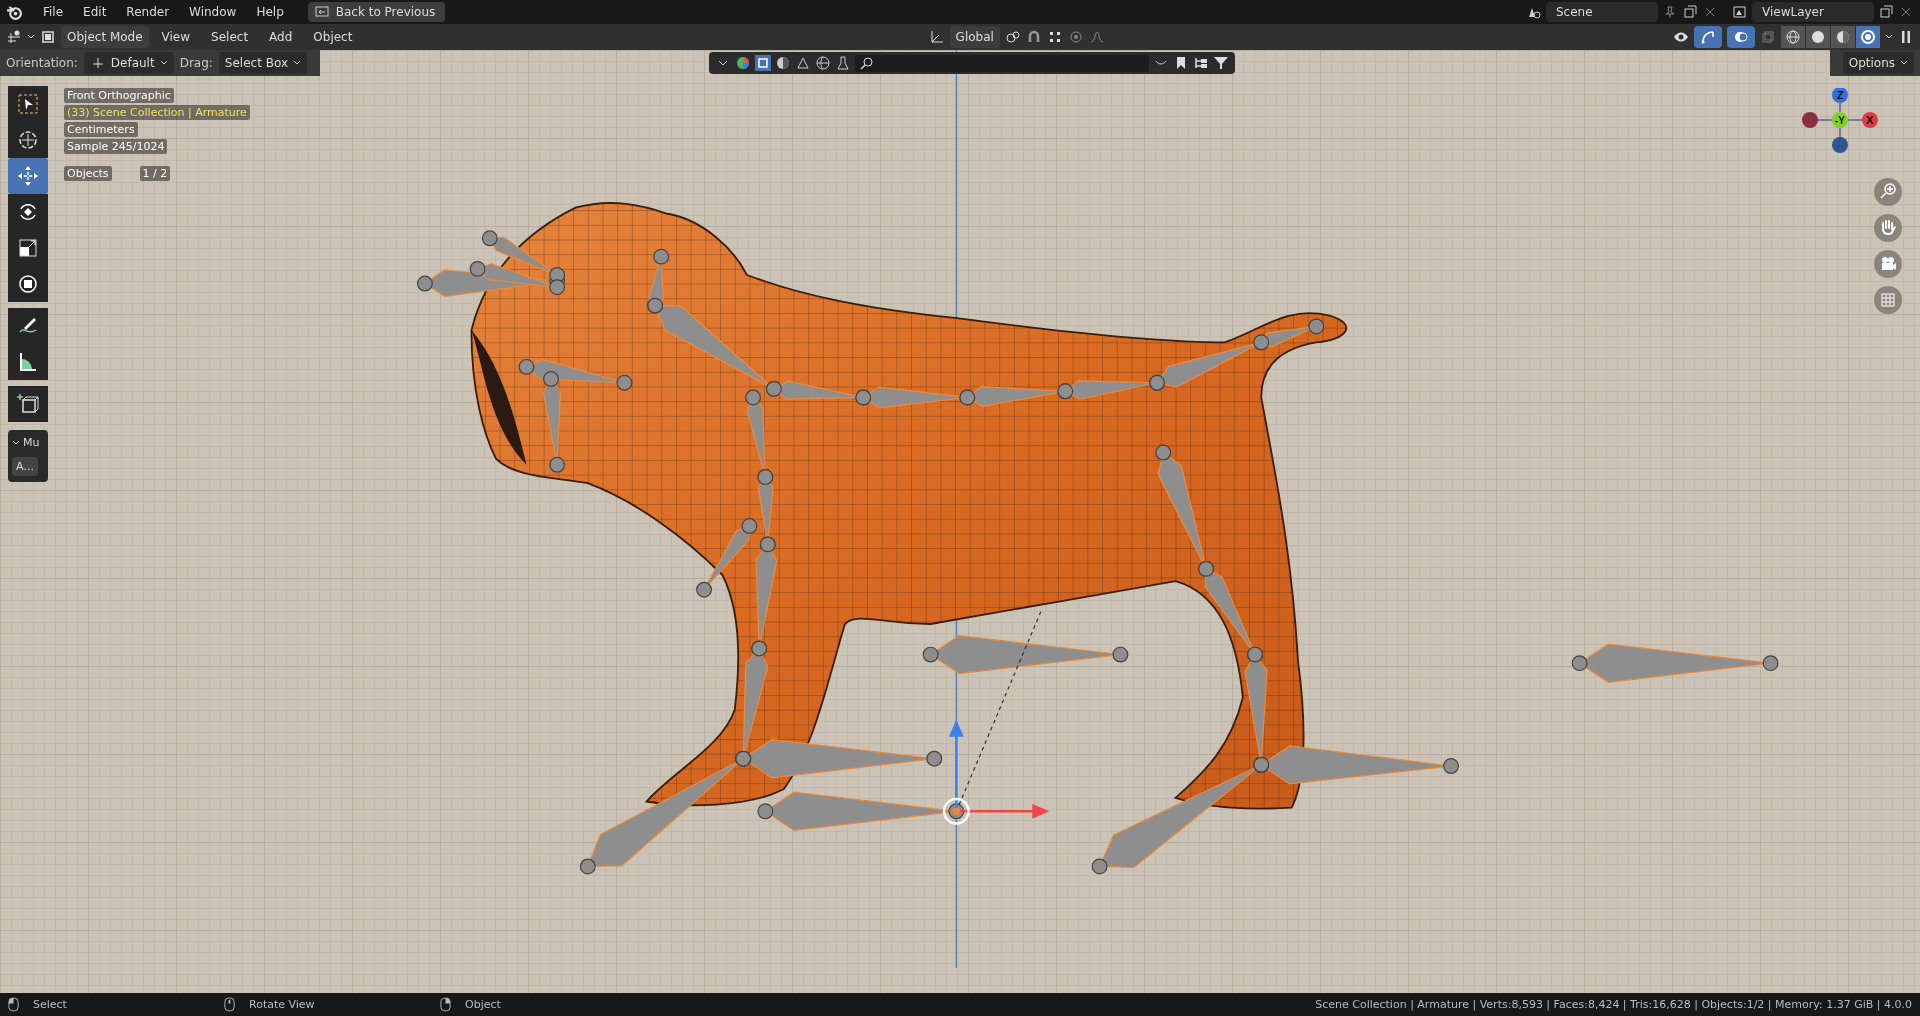 Image resolution: width=1920 pixels, height=1016 pixels. What do you see at coordinates (105, 37) in the screenshot?
I see `mode-dropdown: Object Mode` at bounding box center [105, 37].